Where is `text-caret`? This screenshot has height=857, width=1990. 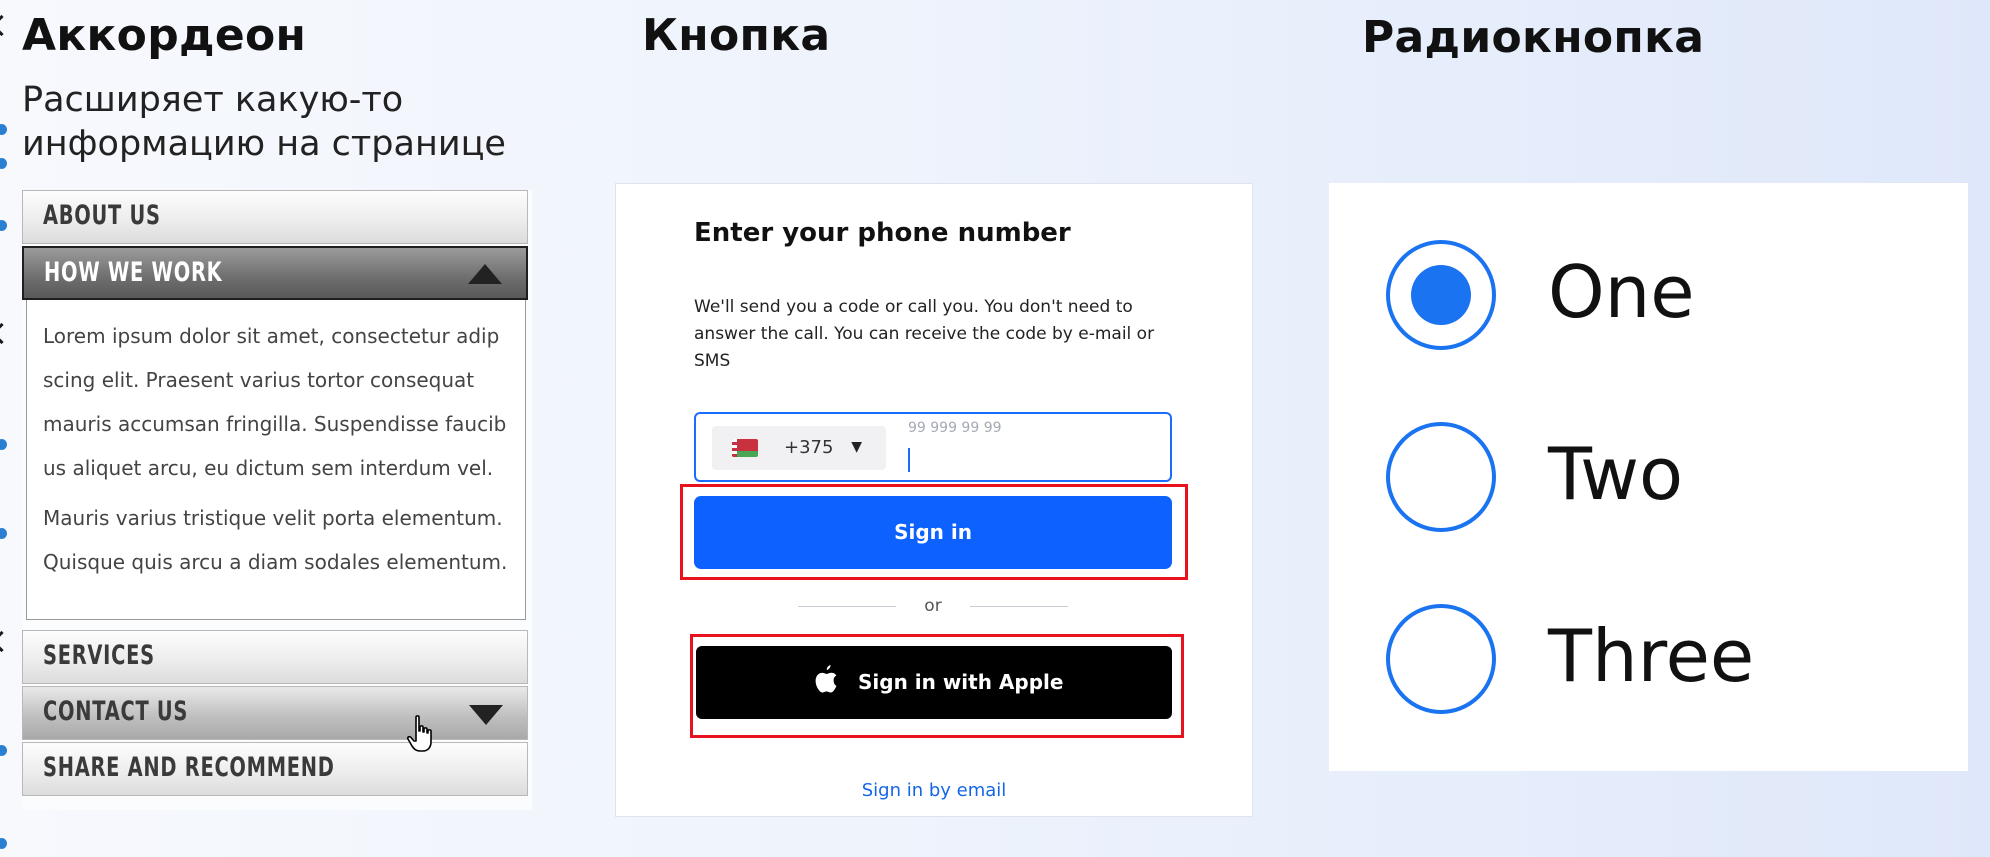 text-caret is located at coordinates (909, 460).